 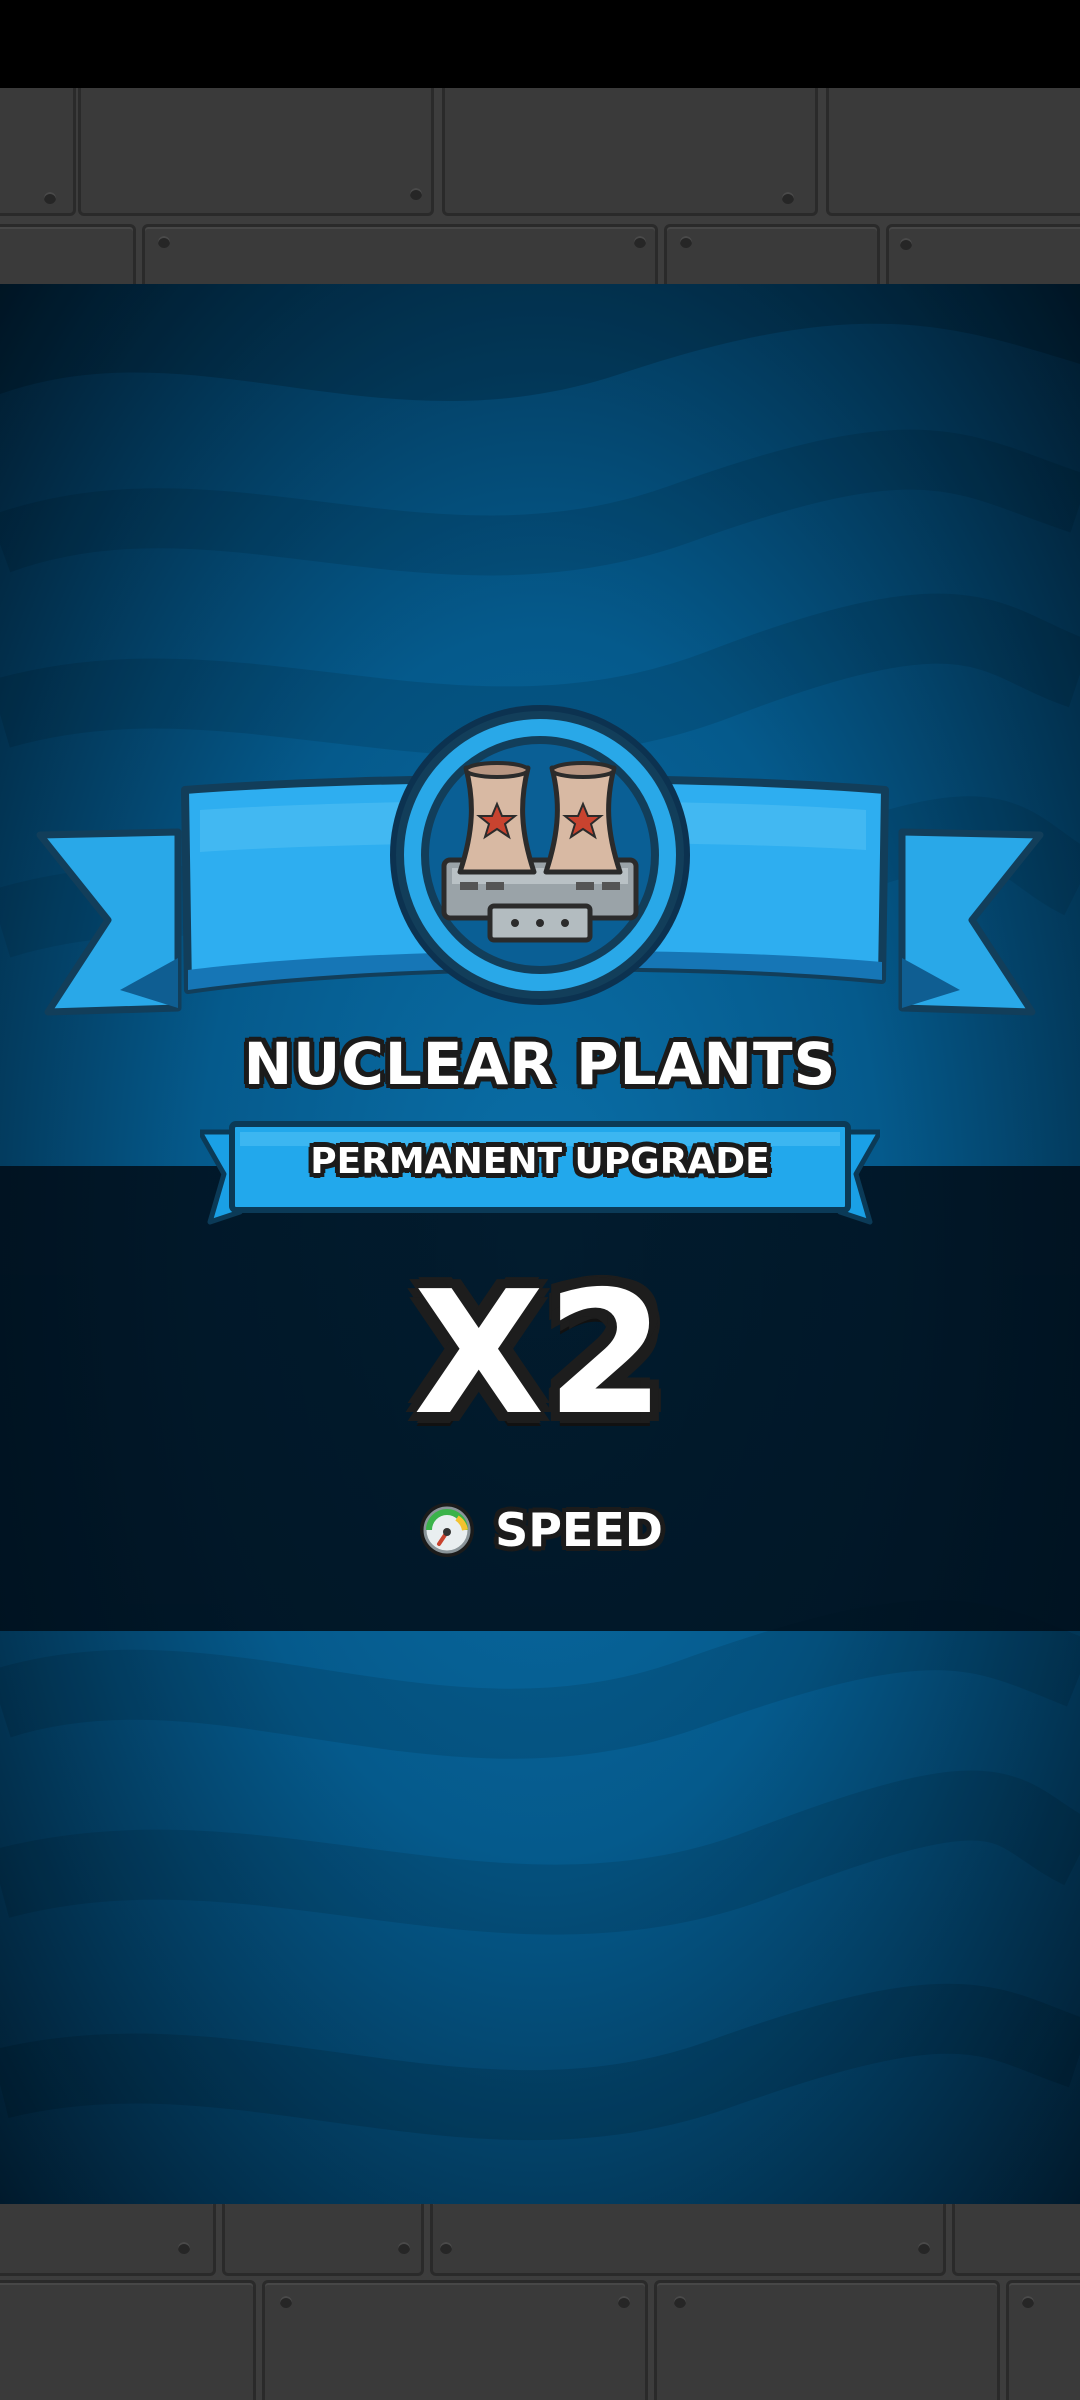 I want to click on stat-label: SPEED, so click(x=579, y=1530).